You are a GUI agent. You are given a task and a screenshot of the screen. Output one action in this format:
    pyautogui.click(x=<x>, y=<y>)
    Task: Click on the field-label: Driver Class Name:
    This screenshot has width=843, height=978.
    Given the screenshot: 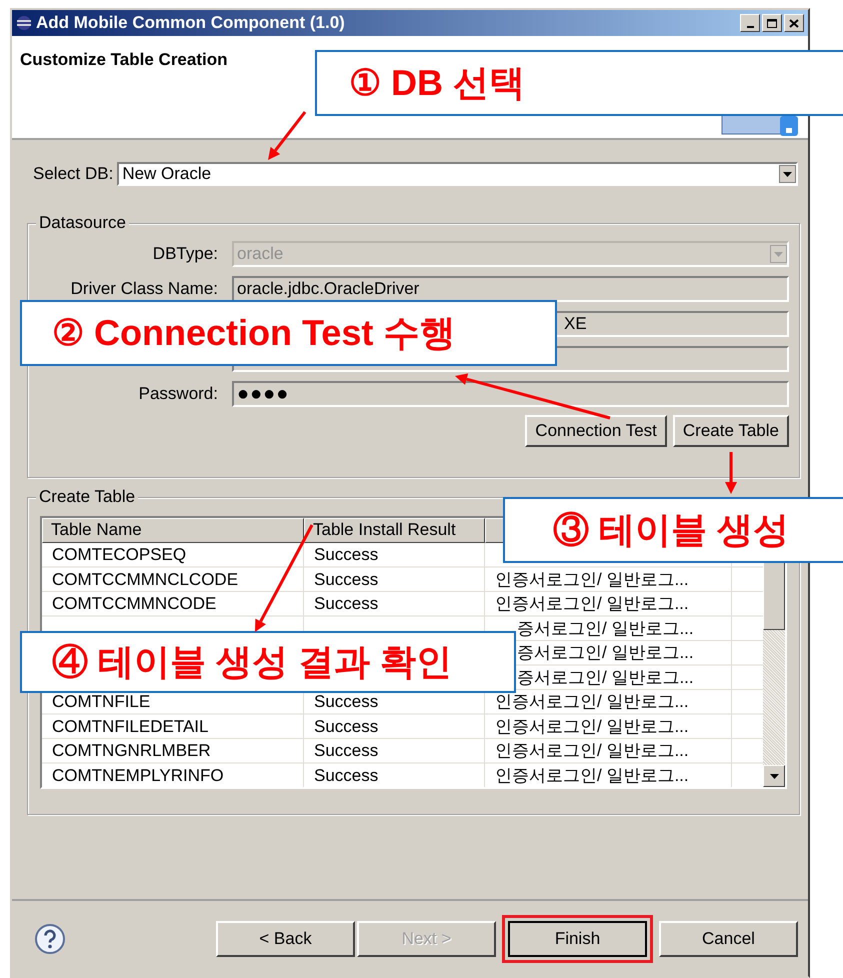 What is the action you would take?
    pyautogui.click(x=144, y=289)
    